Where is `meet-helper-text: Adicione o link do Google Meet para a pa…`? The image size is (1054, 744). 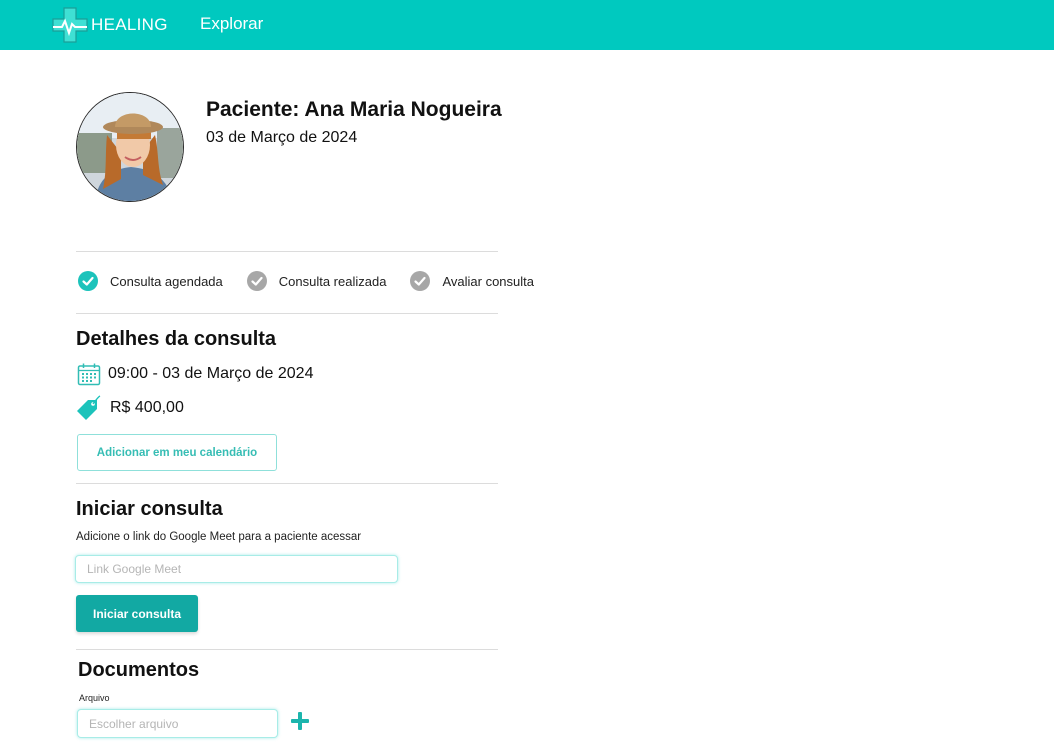
meet-helper-text: Adicione o link do Google Meet para a pa… is located at coordinates (219, 537).